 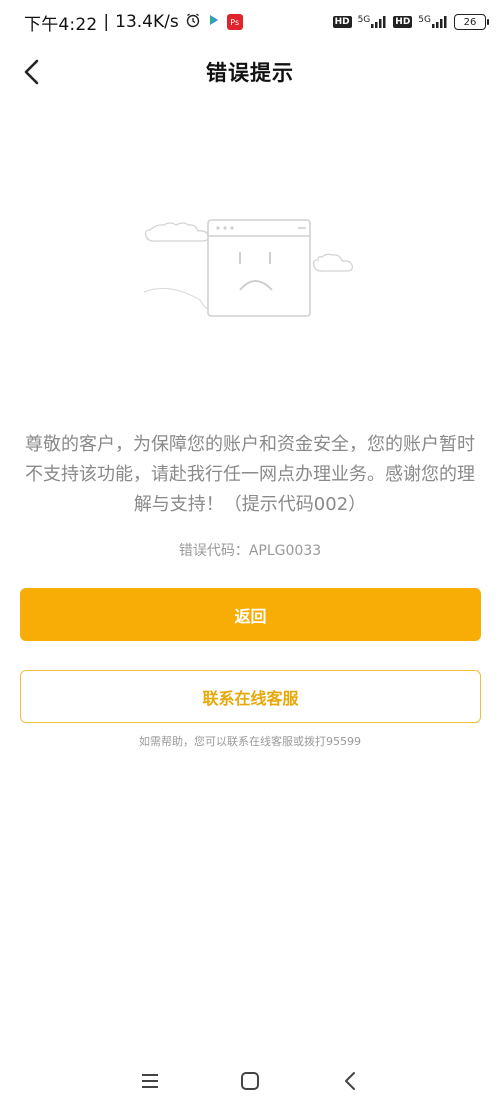 I want to click on system-nav-bar, so click(x=250, y=1081).